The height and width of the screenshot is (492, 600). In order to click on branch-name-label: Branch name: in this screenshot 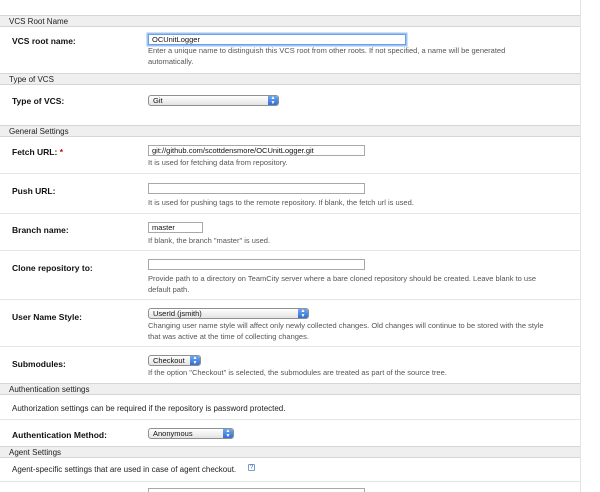, I will do `click(40, 230)`.